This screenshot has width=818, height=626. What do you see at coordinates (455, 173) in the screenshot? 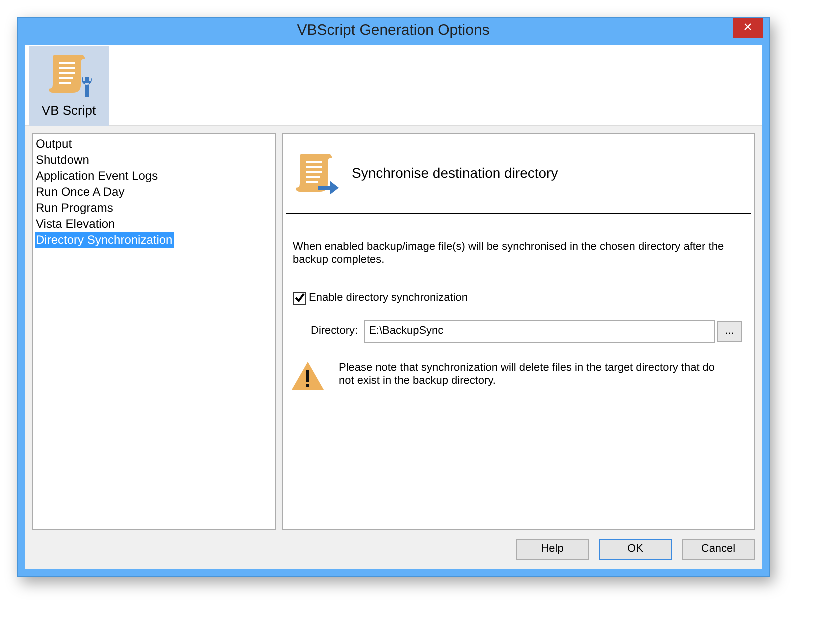
I see `panel-heading: Synchronise destination directory` at bounding box center [455, 173].